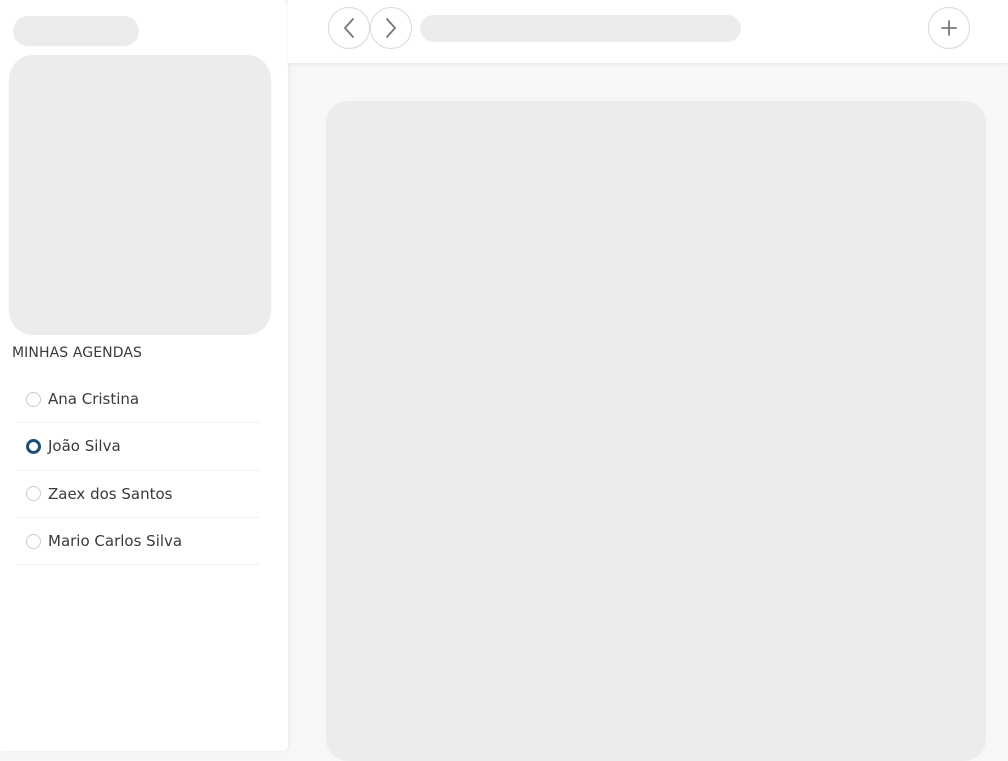 The image size is (1008, 761). I want to click on agenda-label: Ana Cristina, so click(94, 399).